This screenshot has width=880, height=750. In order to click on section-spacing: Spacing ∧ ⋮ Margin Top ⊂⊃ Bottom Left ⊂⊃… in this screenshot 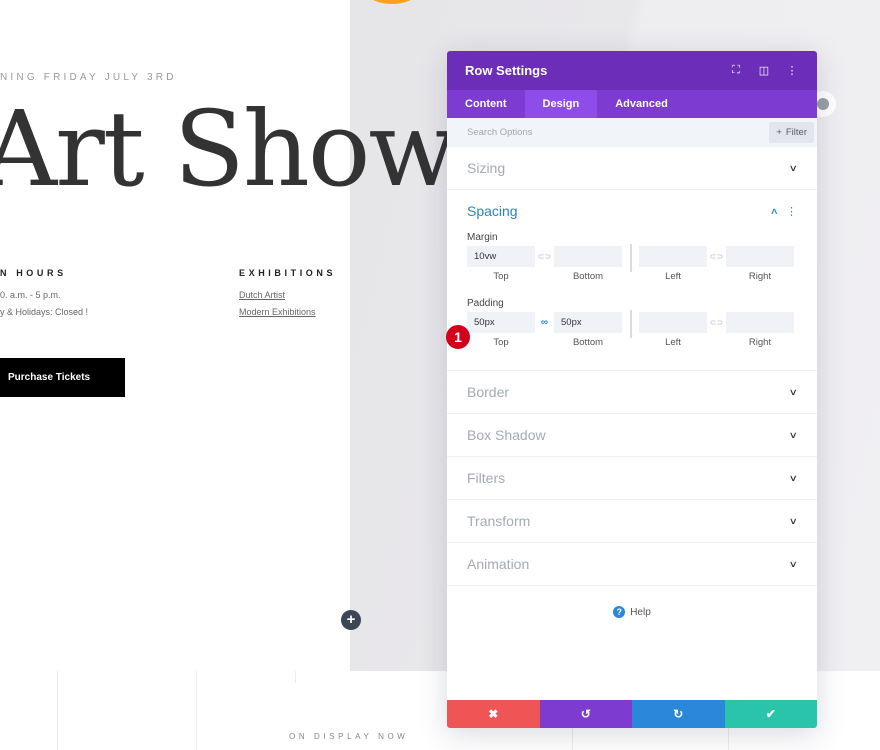, I will do `click(632, 280)`.